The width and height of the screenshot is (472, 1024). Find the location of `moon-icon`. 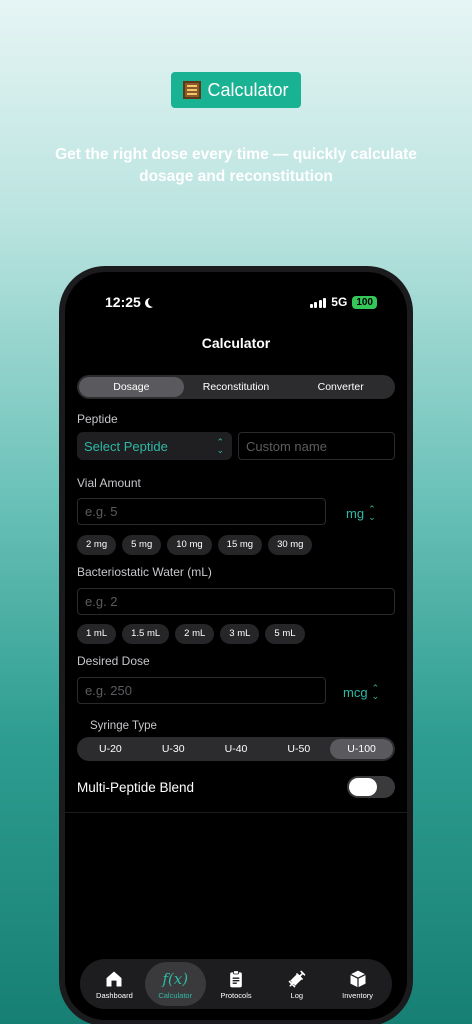

moon-icon is located at coordinates (153, 302).